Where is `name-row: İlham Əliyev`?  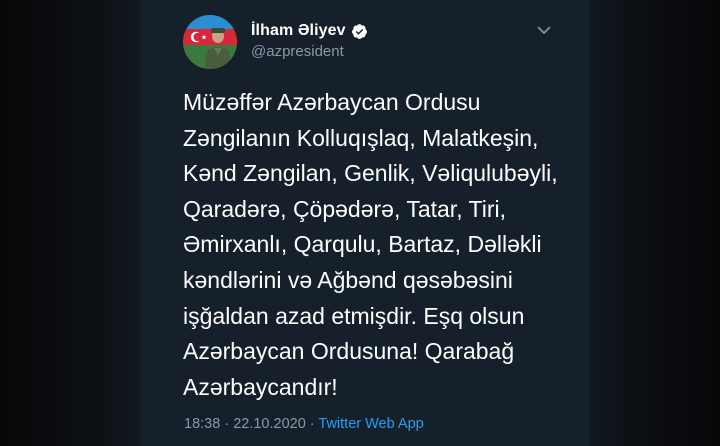 name-row: İlham Əliyev is located at coordinates (309, 31).